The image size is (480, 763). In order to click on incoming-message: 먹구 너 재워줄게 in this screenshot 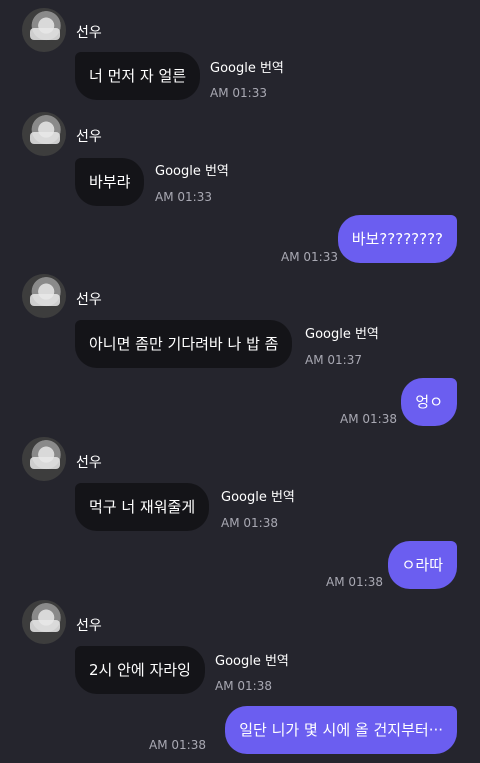, I will do `click(142, 507)`.